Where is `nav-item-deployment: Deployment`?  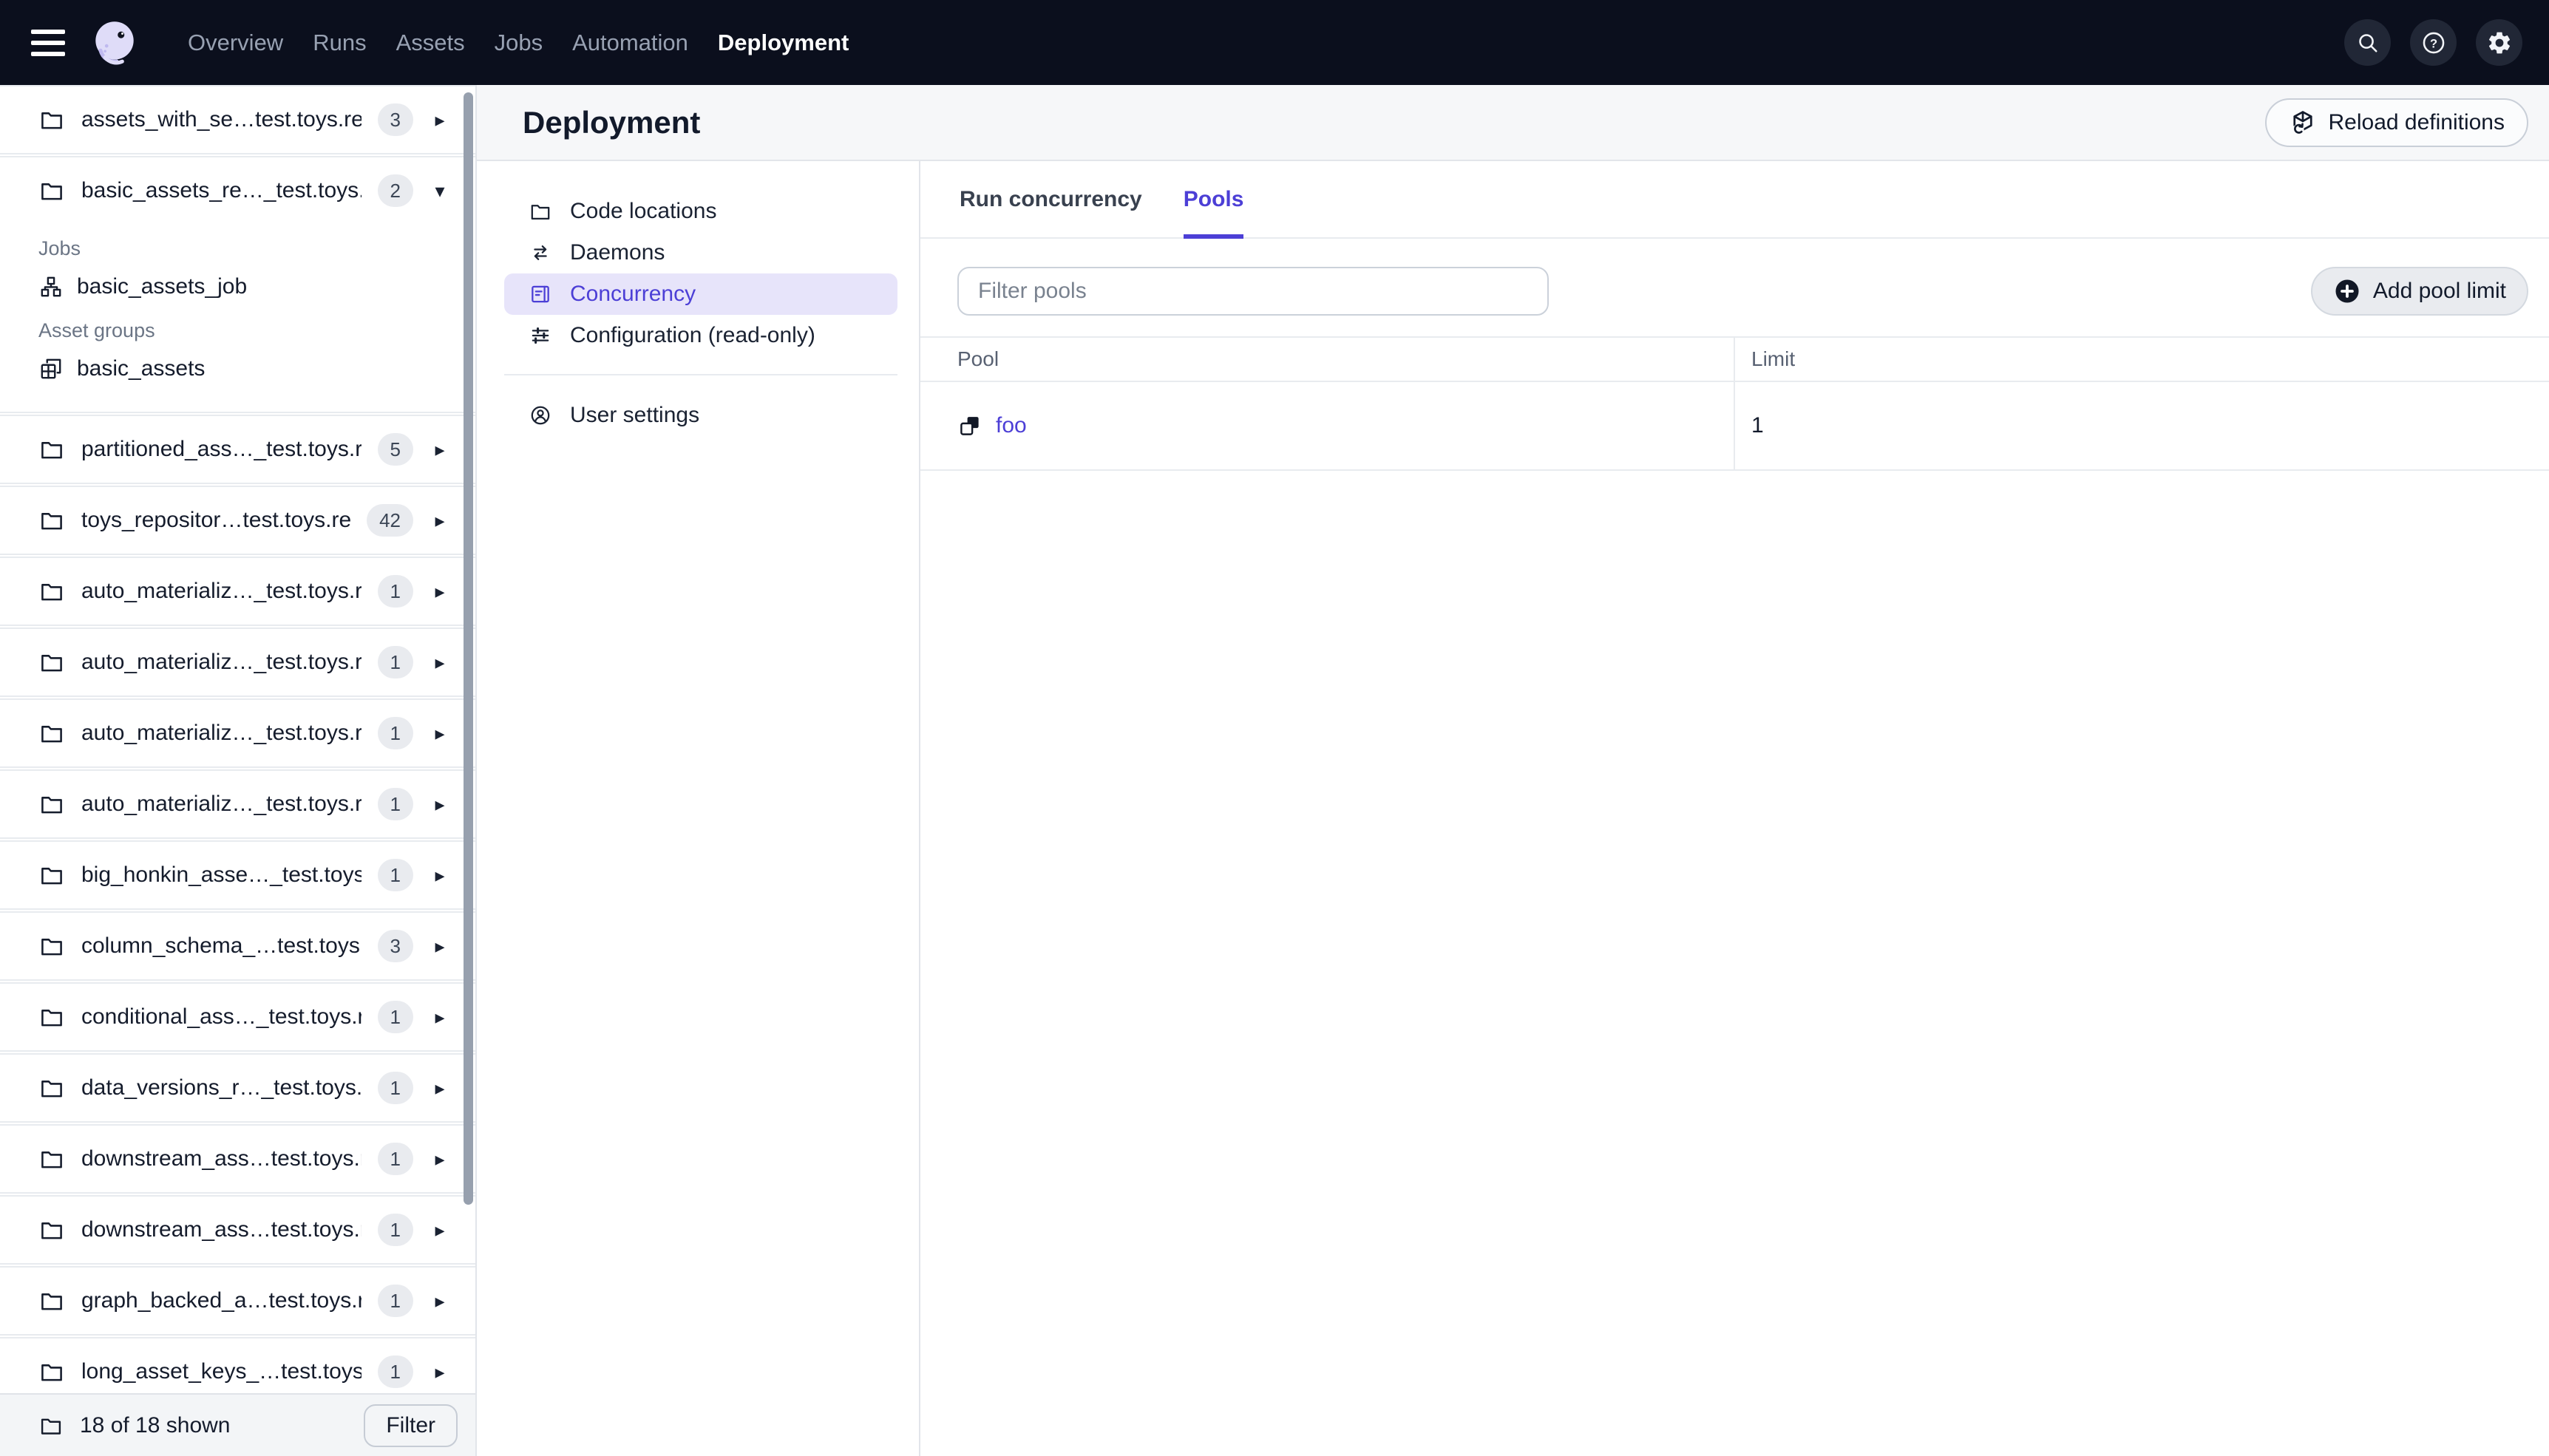 nav-item-deployment: Deployment is located at coordinates (783, 43).